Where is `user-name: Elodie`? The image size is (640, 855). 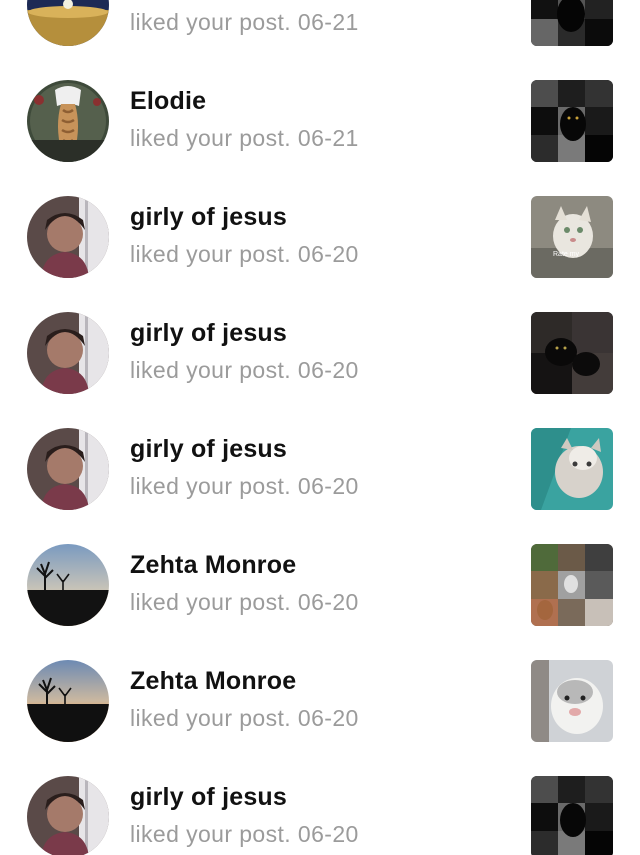 user-name: Elodie is located at coordinates (168, 101).